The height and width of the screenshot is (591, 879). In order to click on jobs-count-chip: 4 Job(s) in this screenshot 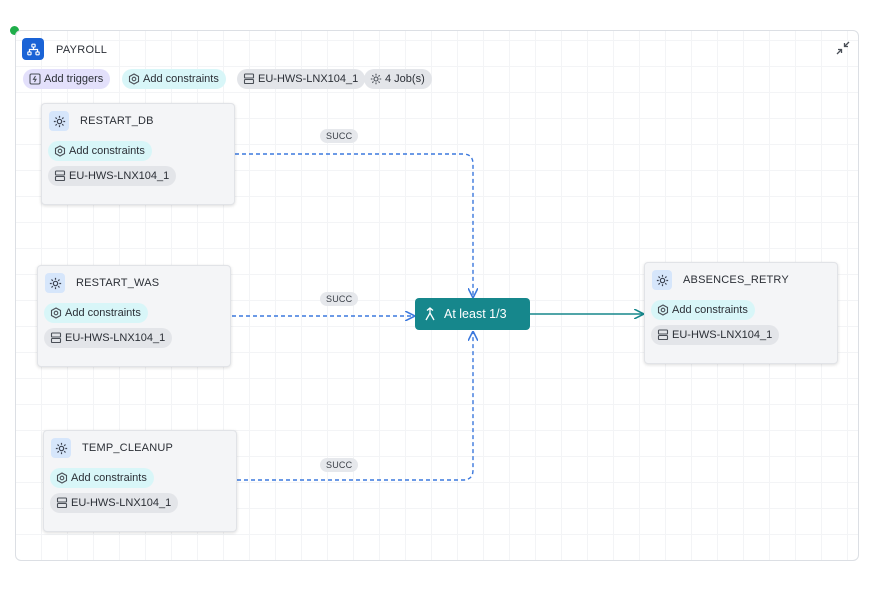, I will do `click(398, 79)`.